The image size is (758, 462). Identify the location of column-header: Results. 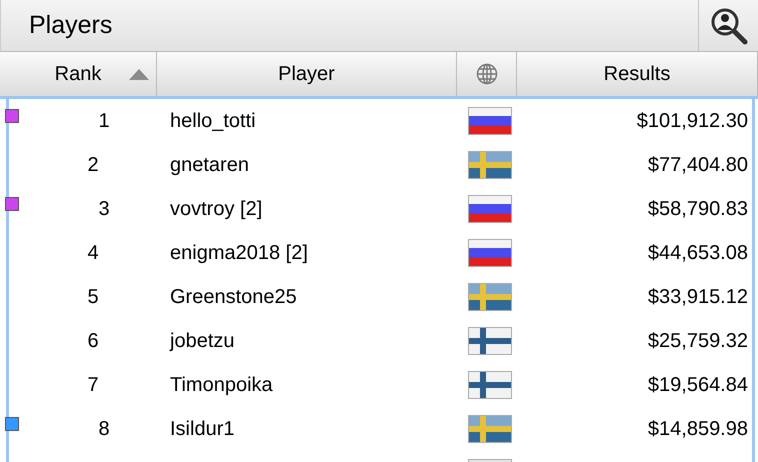
(637, 74).